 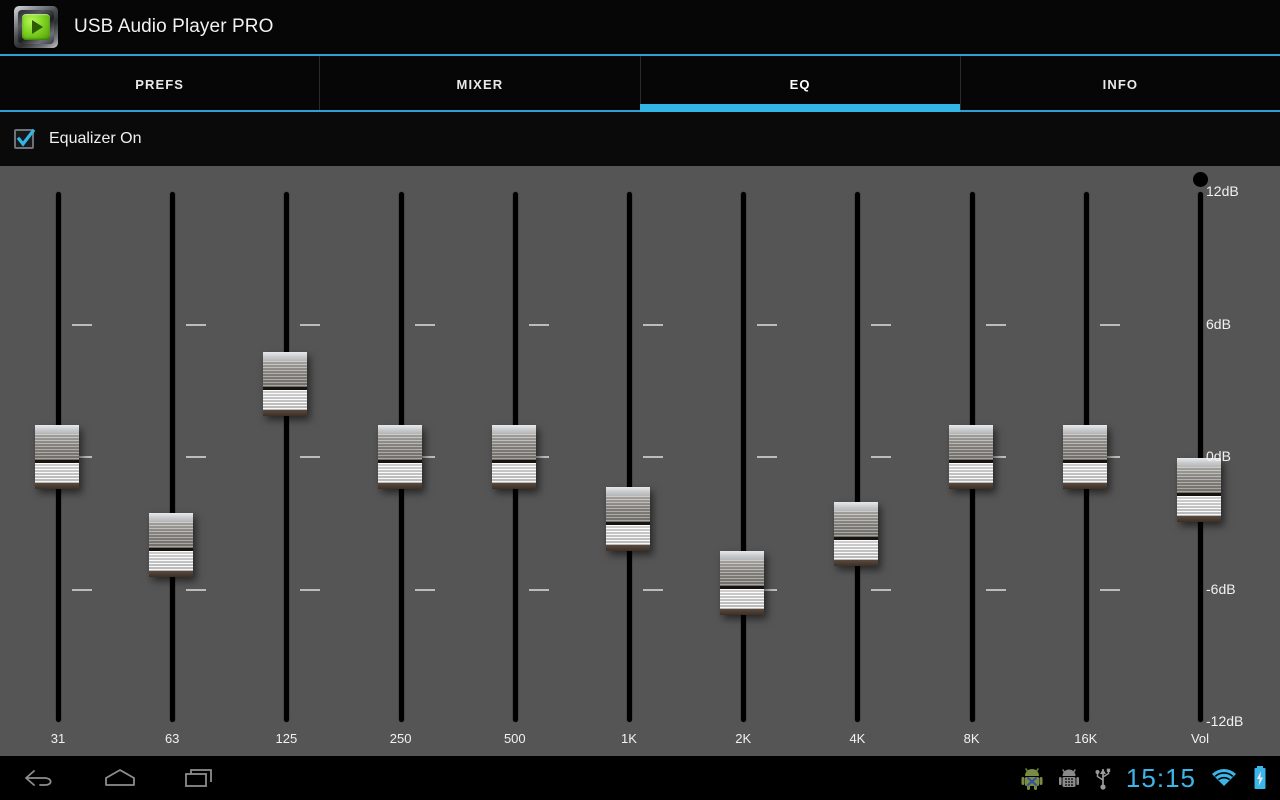 I want to click on eq-slider-8k: 8K, so click(x=972, y=461).